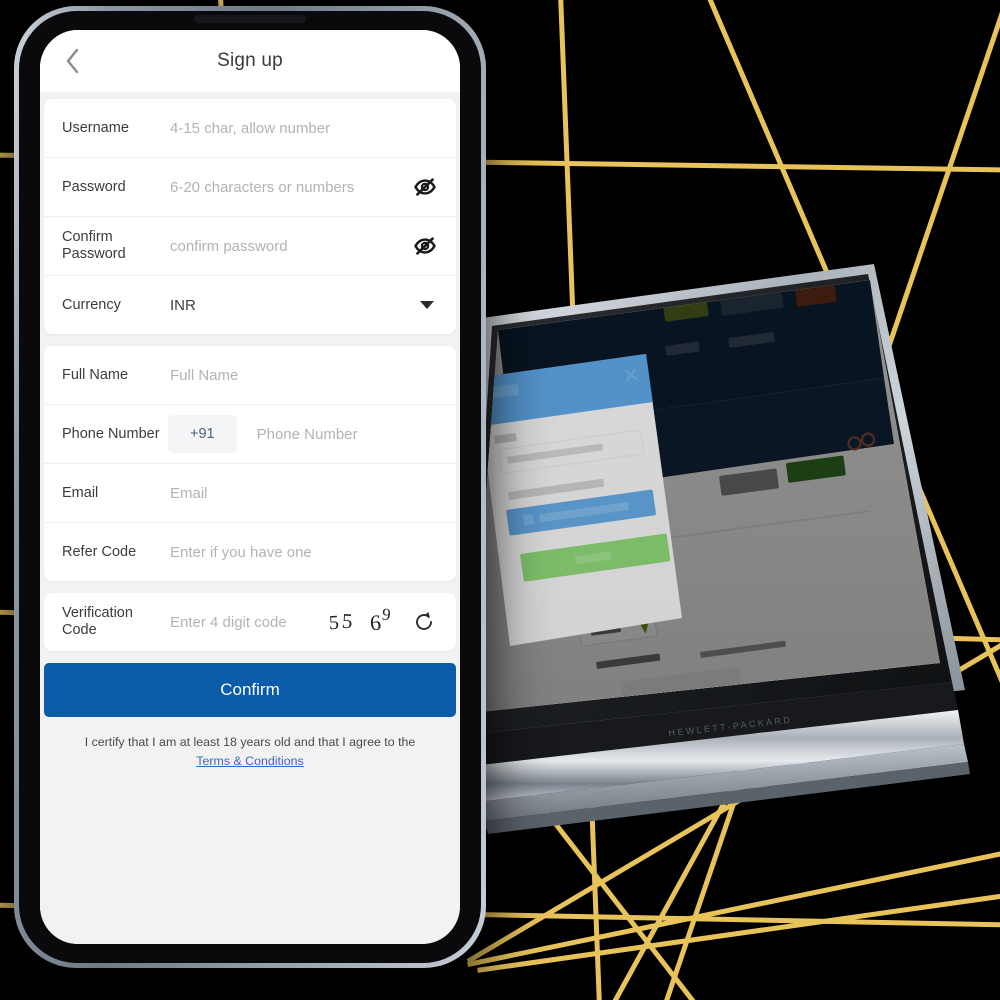 The height and width of the screenshot is (1000, 1000). Describe the element at coordinates (249, 761) in the screenshot. I see `terms-and-conditions-link: Terms & Conditions` at that location.